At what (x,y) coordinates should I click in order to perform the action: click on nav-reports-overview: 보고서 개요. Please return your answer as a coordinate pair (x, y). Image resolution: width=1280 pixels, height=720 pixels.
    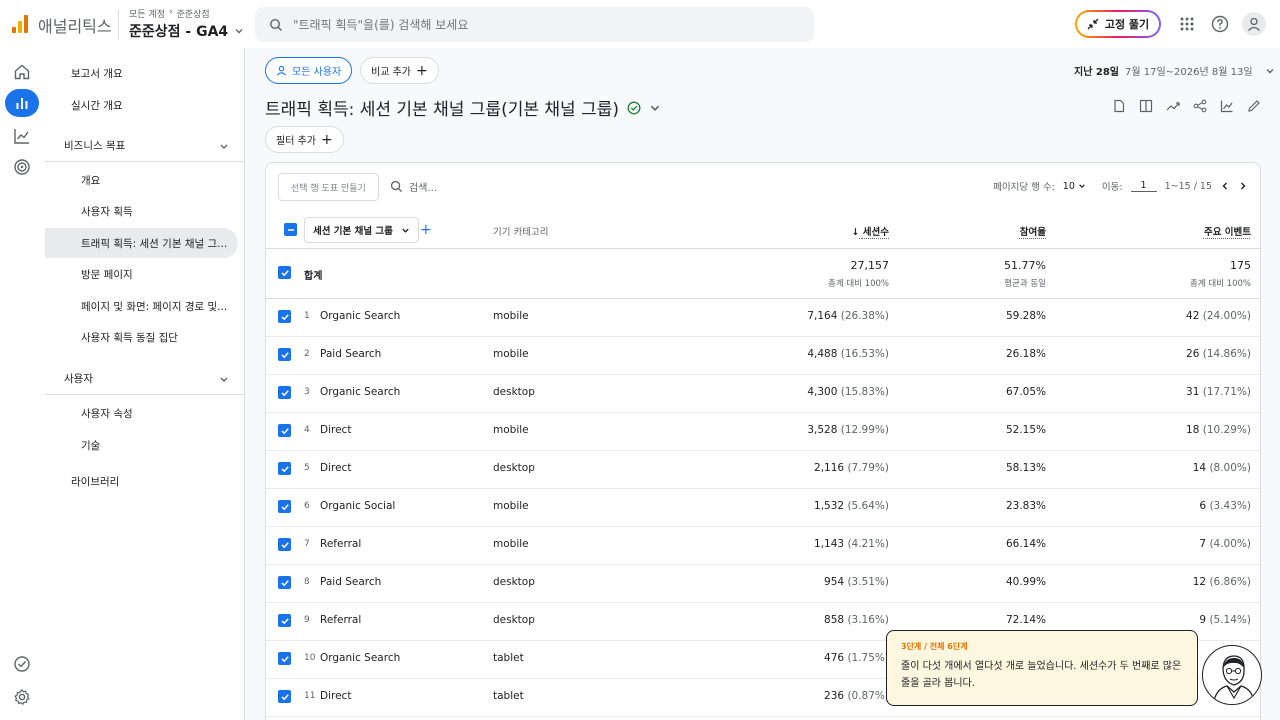
    Looking at the image, I should click on (141, 73).